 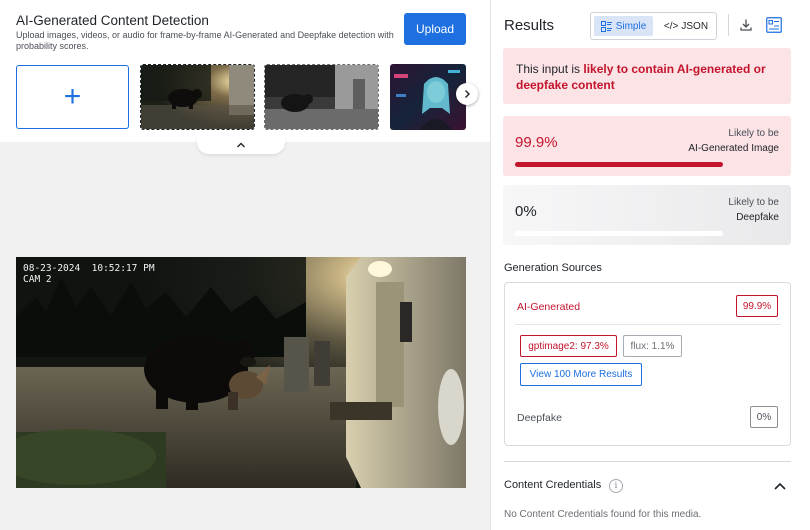 I want to click on info-icon: i, so click(x=616, y=486).